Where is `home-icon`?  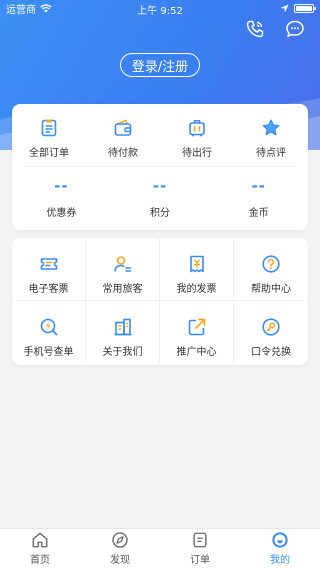 home-icon is located at coordinates (40, 540).